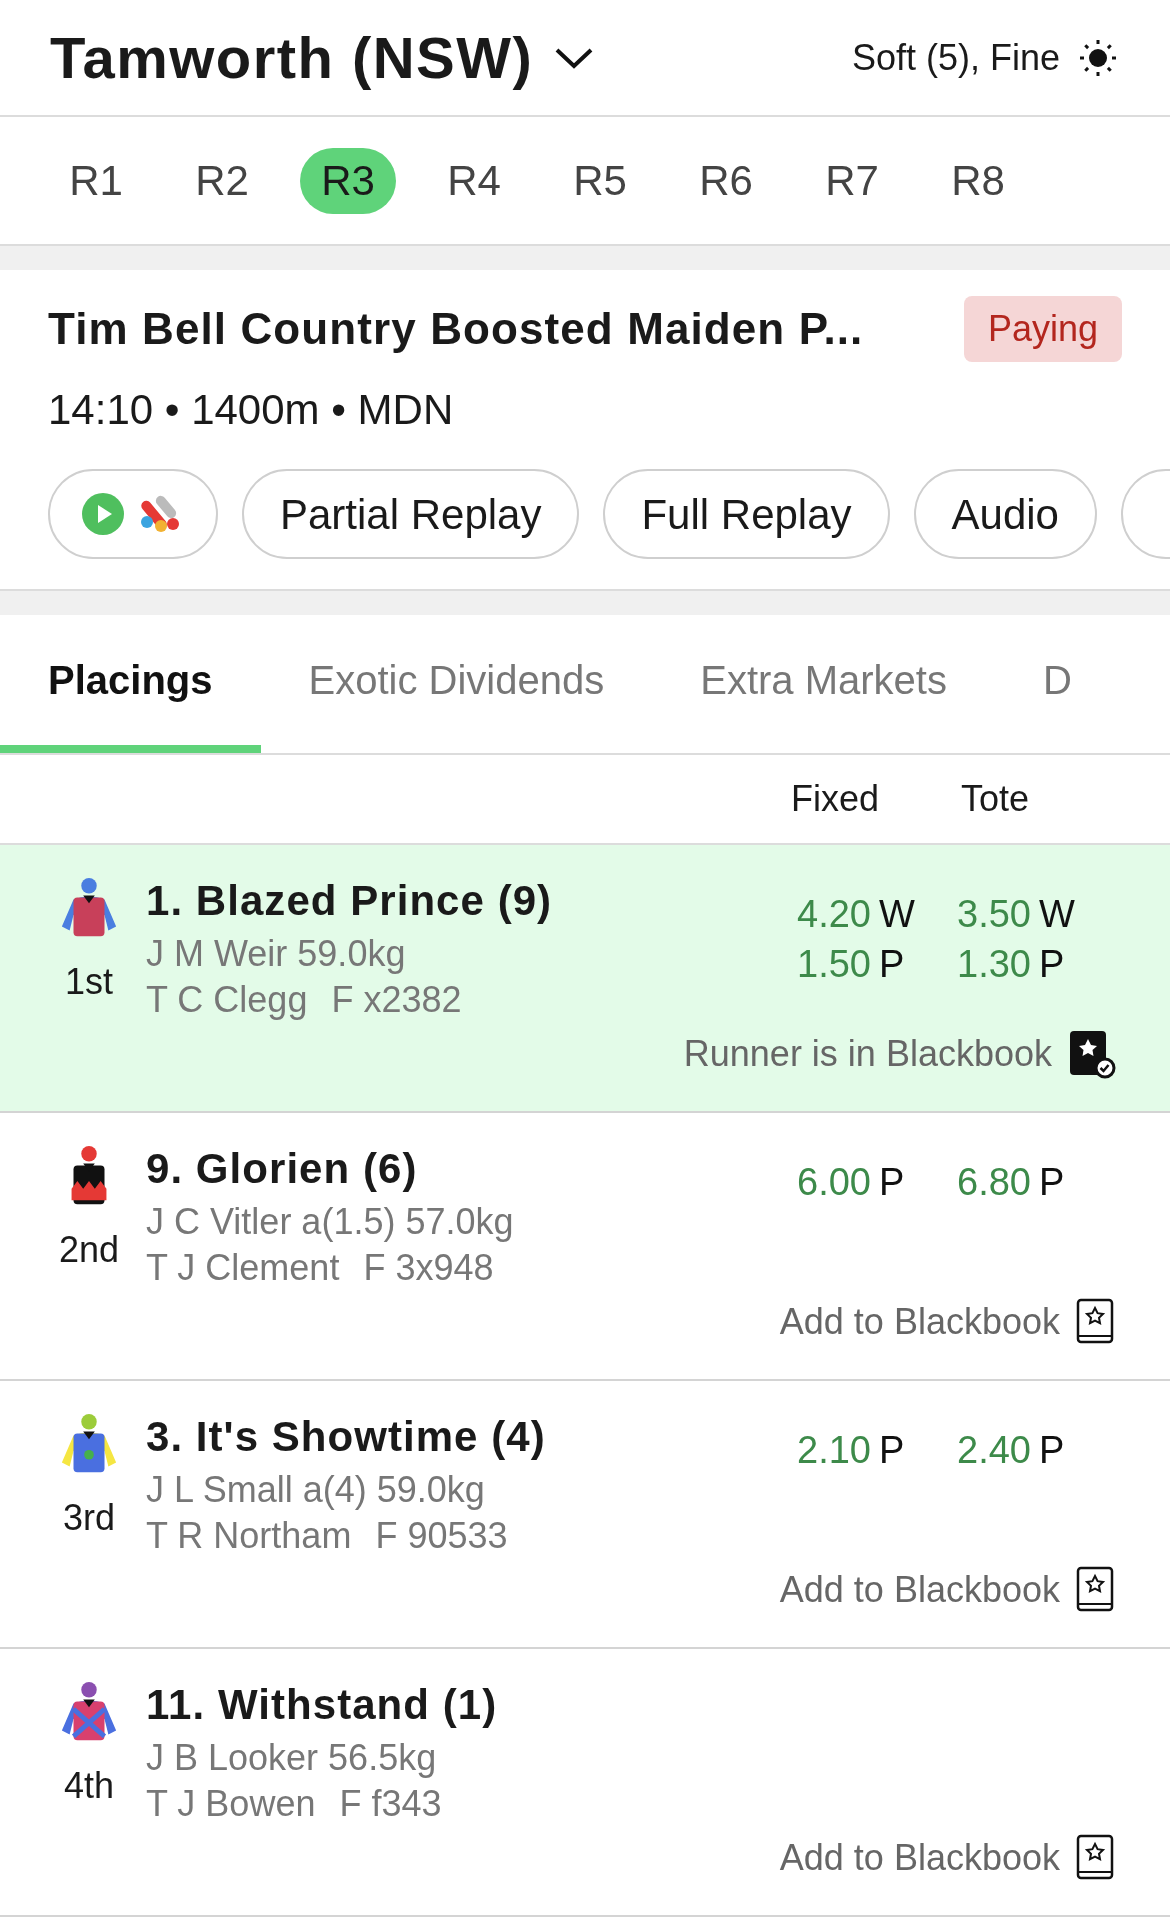 This screenshot has width=1170, height=1919. What do you see at coordinates (231, 1804) in the screenshot?
I see `trainer-text: T J Bowen` at bounding box center [231, 1804].